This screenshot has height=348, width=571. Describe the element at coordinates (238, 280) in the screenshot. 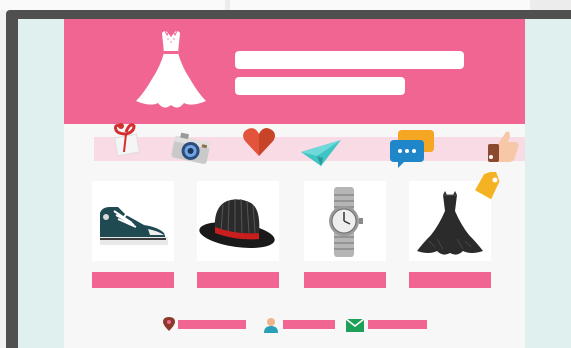

I see `product-button-hat` at that location.